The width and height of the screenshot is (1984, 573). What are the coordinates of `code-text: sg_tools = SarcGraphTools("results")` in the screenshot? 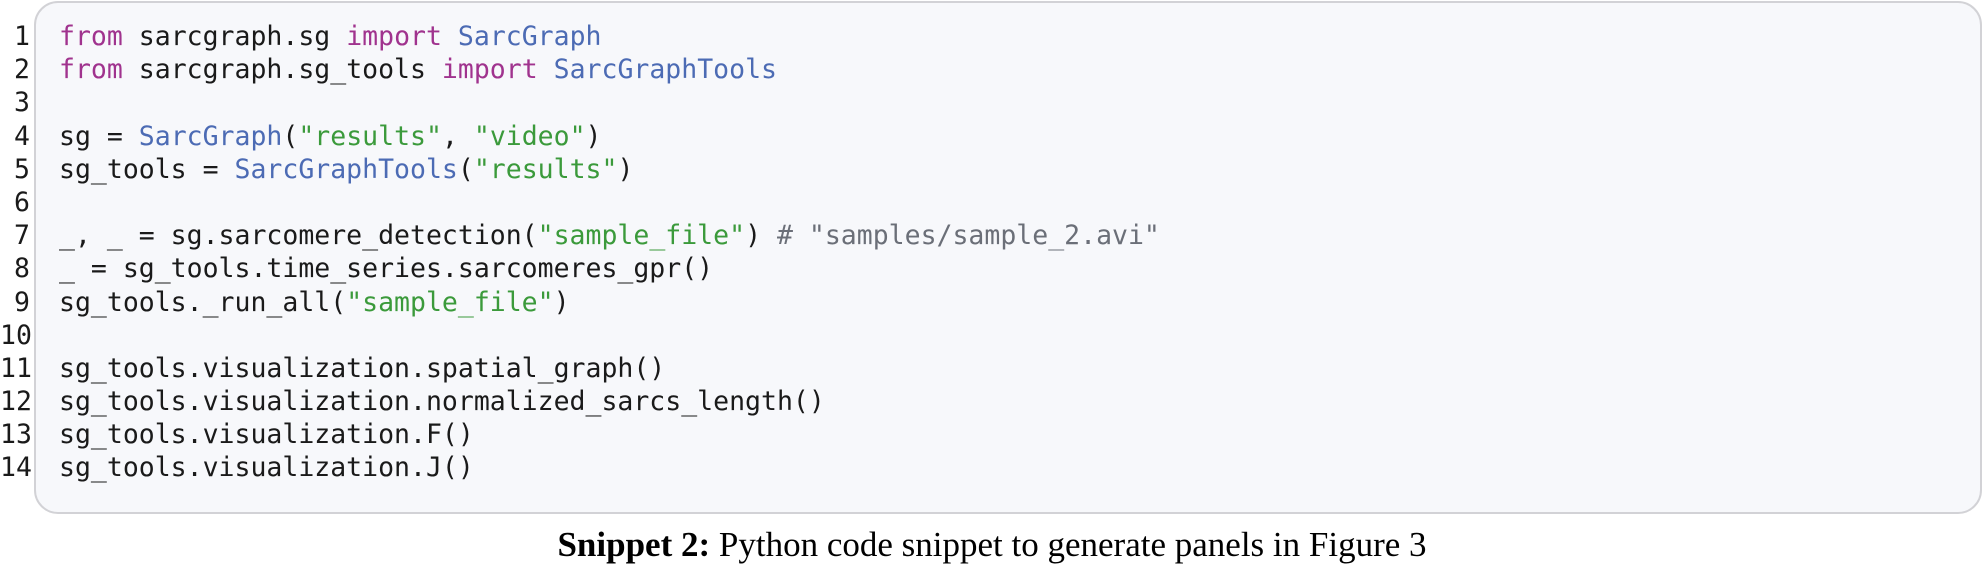 It's located at (346, 169).